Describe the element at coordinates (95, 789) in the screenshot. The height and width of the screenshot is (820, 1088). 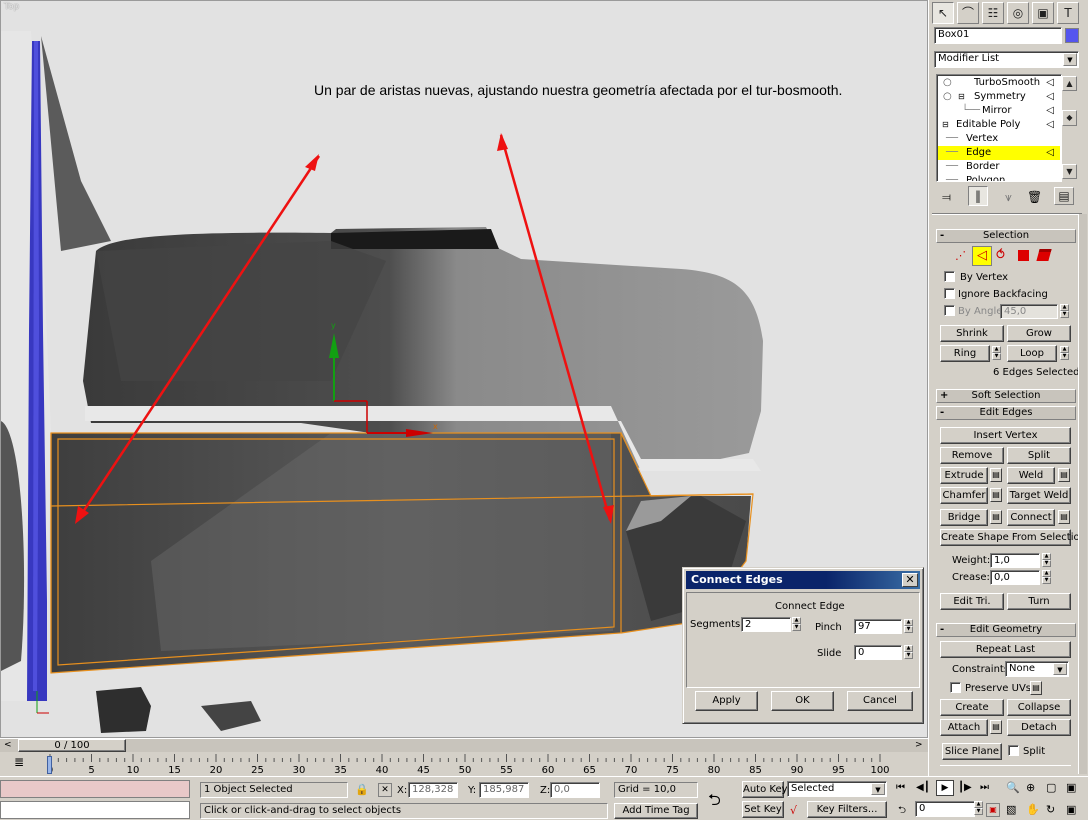
I see `maxscript-listener` at that location.